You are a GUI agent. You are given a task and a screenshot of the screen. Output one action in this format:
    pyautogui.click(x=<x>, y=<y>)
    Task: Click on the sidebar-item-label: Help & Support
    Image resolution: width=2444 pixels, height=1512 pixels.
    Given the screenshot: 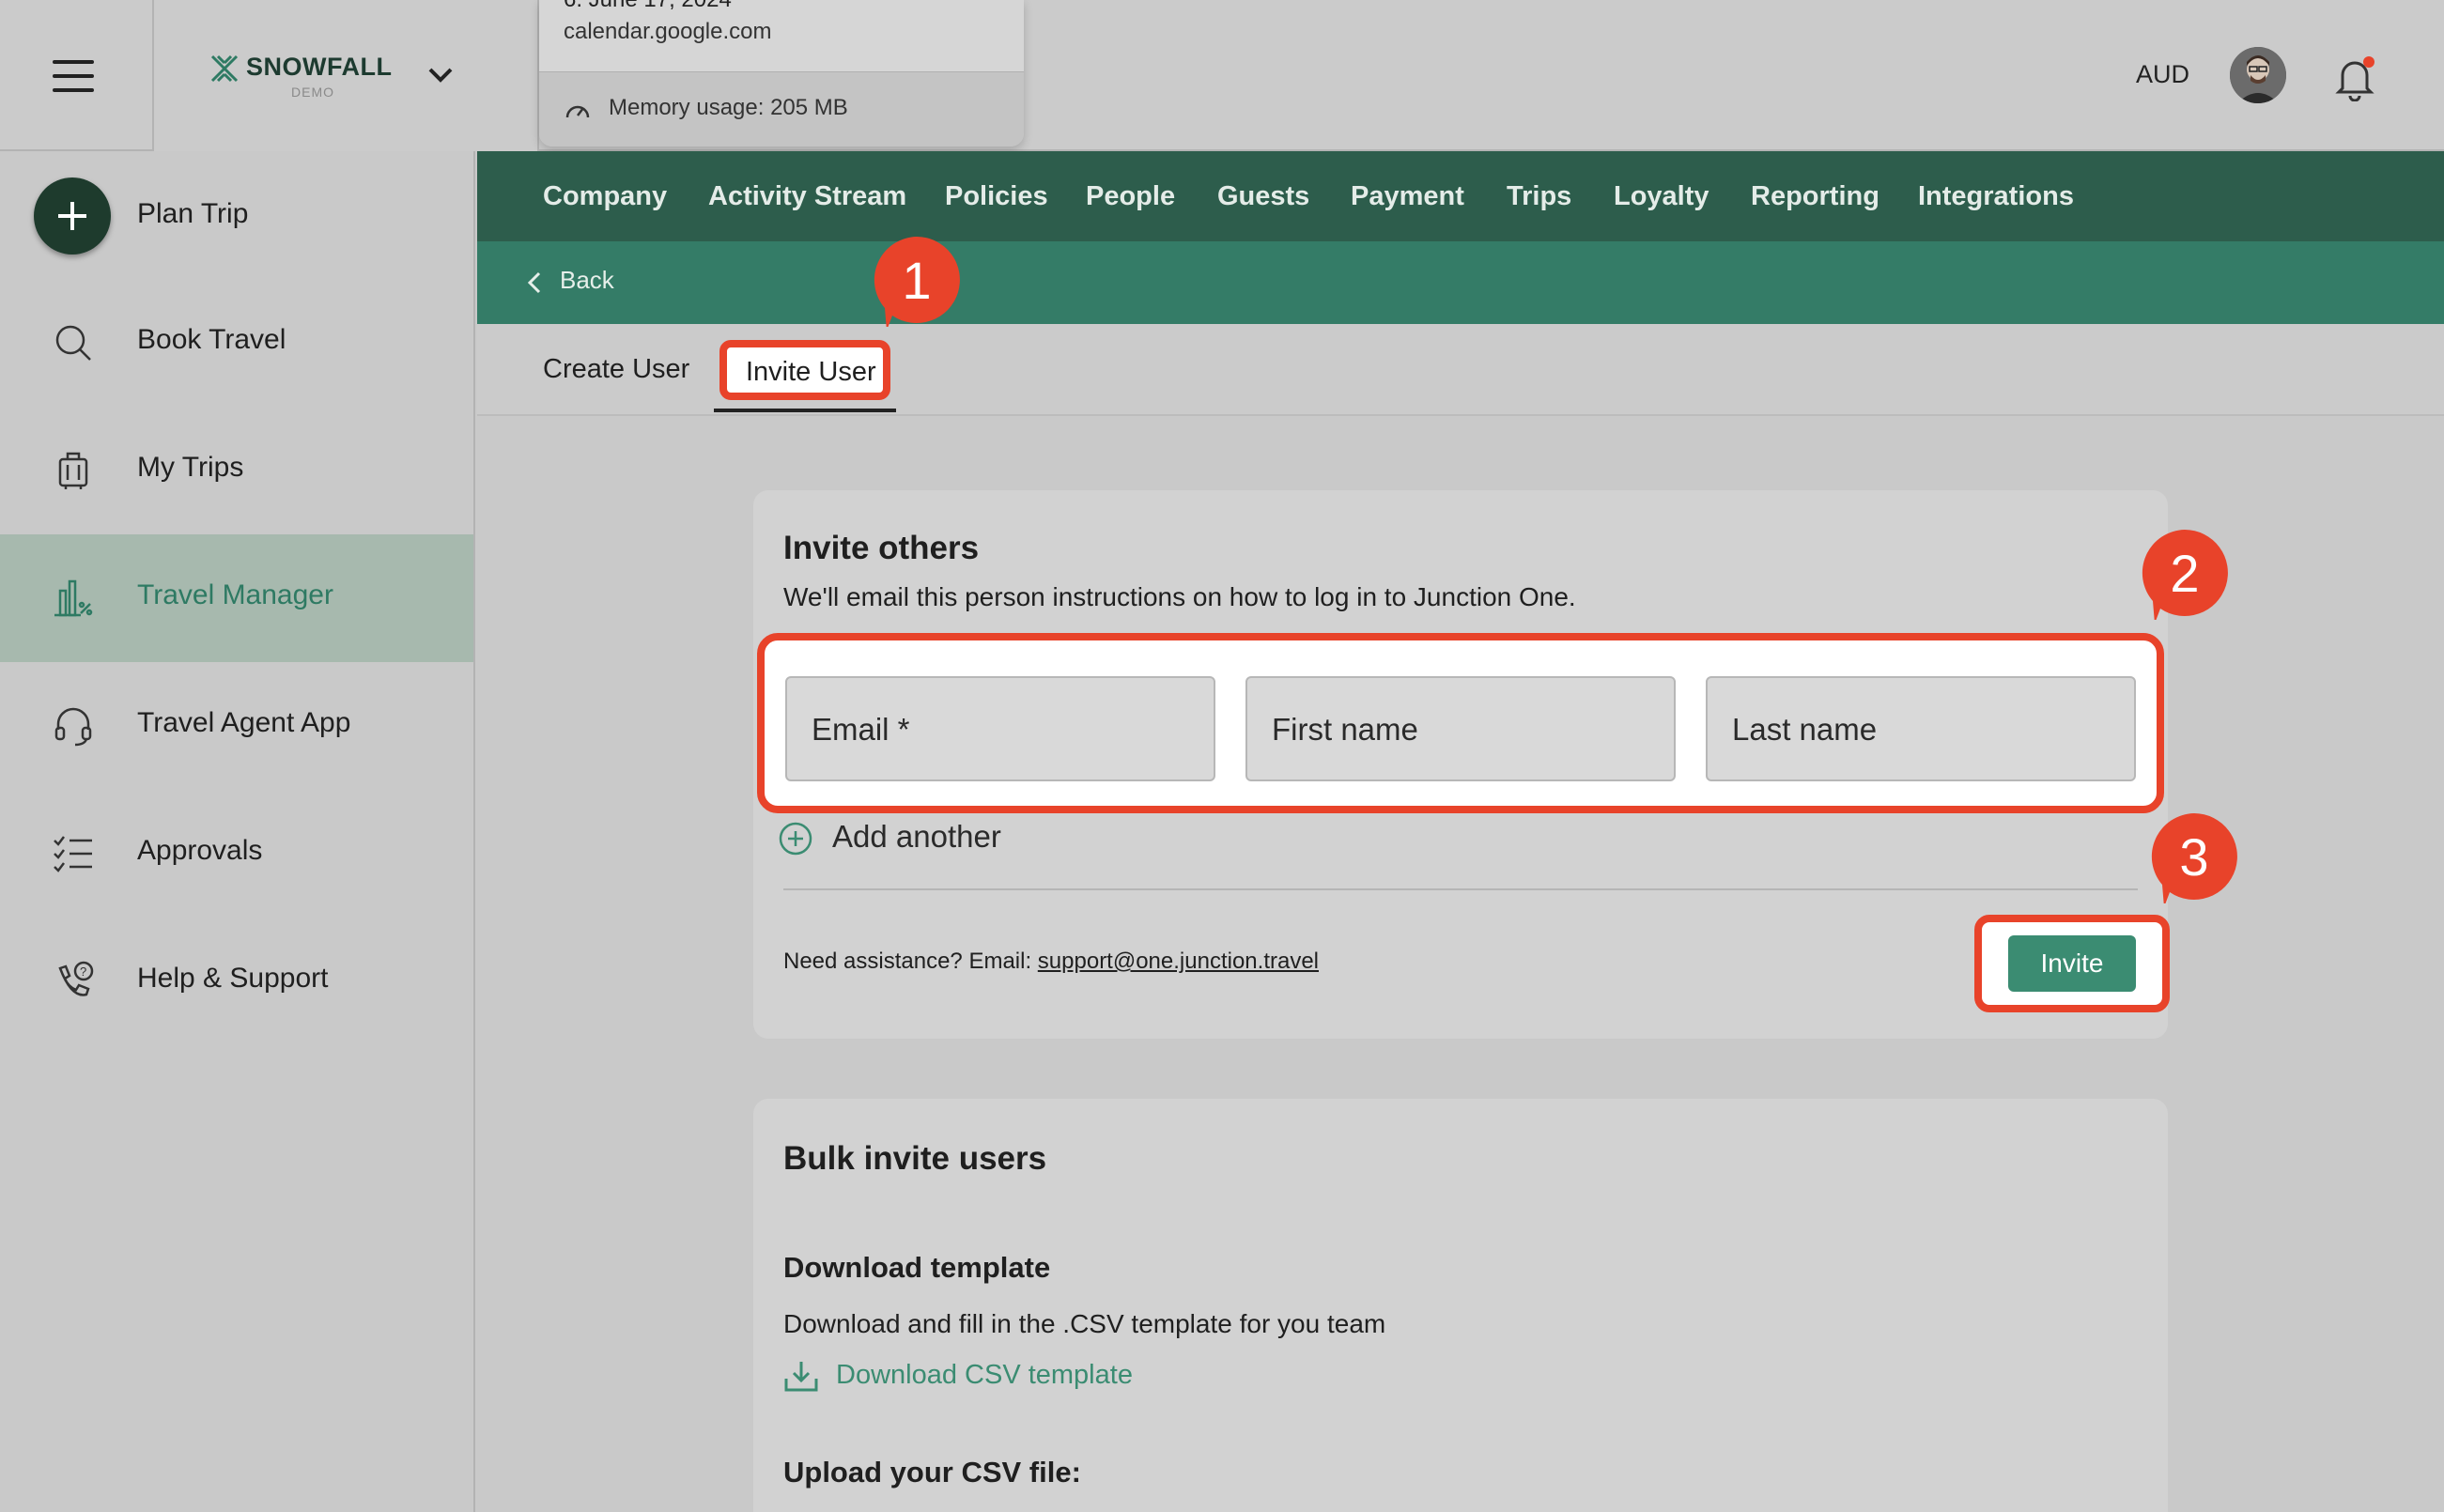 What is the action you would take?
    pyautogui.click(x=233, y=978)
    